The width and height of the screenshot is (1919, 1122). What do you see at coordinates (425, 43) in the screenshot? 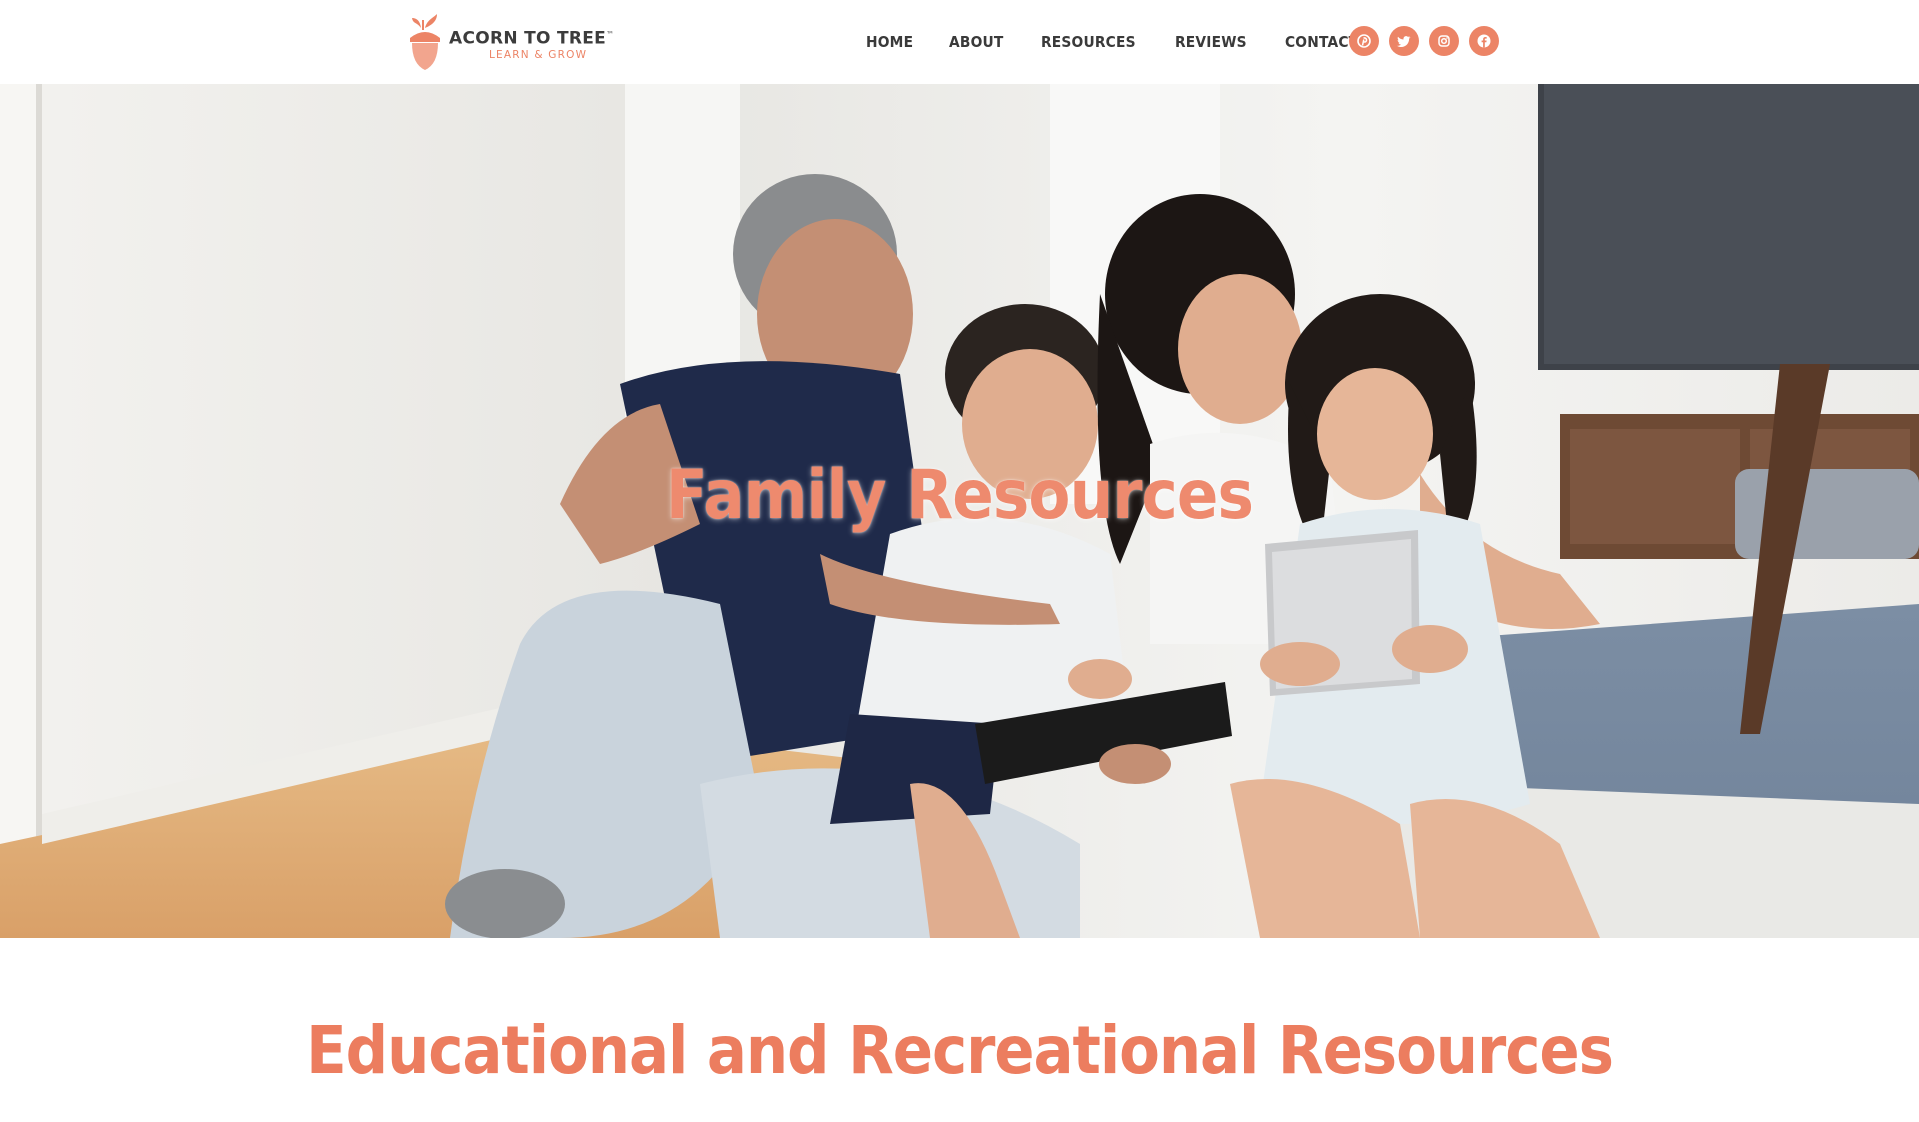
I see `acorn-logo-icon` at bounding box center [425, 43].